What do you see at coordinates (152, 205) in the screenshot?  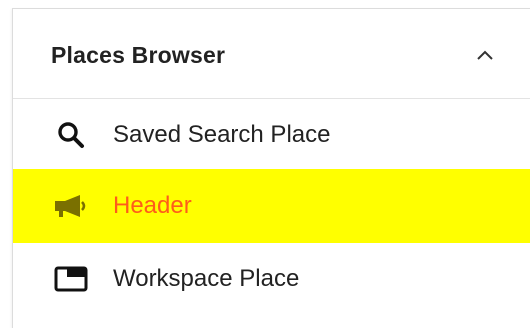 I see `place-item-label: Header` at bounding box center [152, 205].